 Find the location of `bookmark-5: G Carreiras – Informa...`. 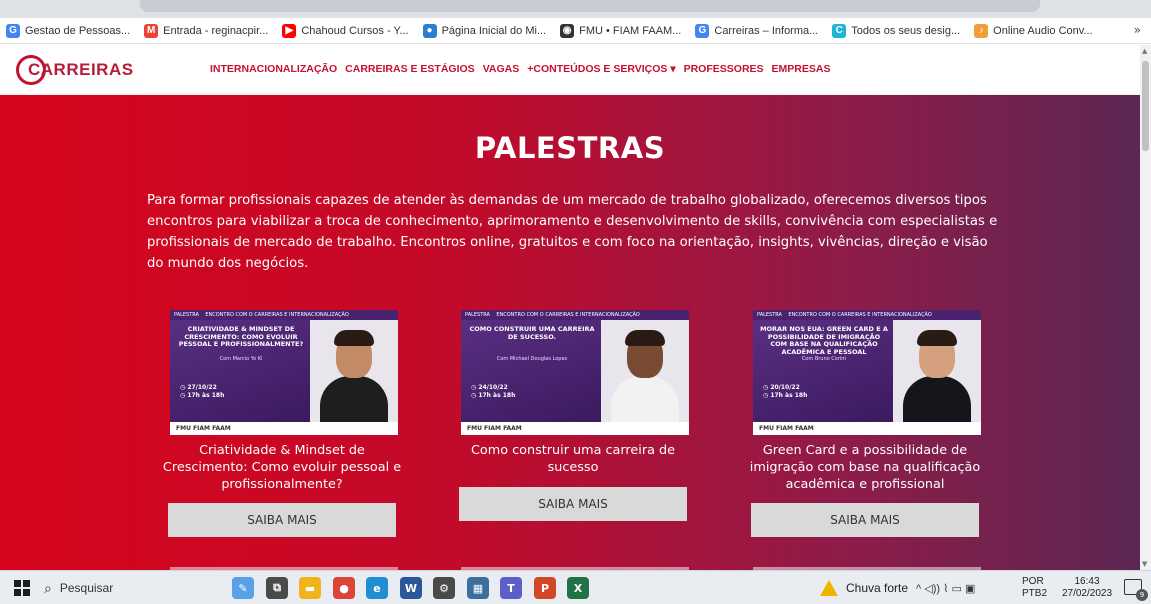

bookmark-5: G Carreiras – Informa... is located at coordinates (757, 30).